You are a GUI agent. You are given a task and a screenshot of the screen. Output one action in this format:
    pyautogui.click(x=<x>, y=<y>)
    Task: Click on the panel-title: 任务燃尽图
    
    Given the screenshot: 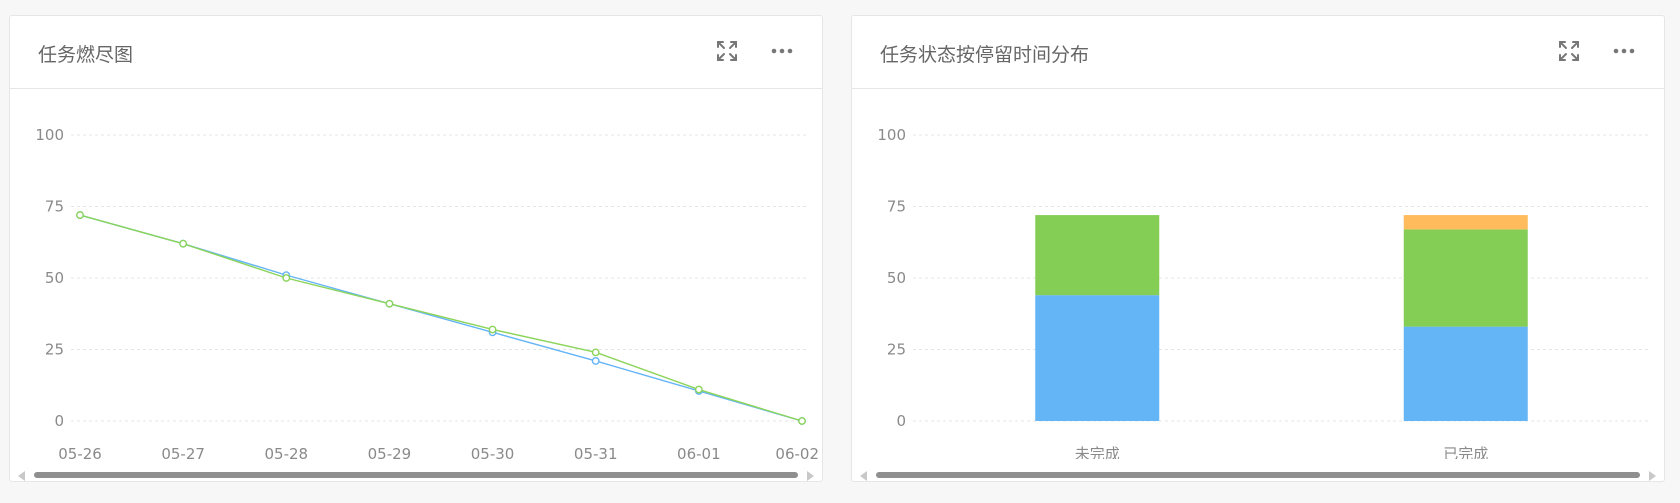 What is the action you would take?
    pyautogui.click(x=86, y=55)
    